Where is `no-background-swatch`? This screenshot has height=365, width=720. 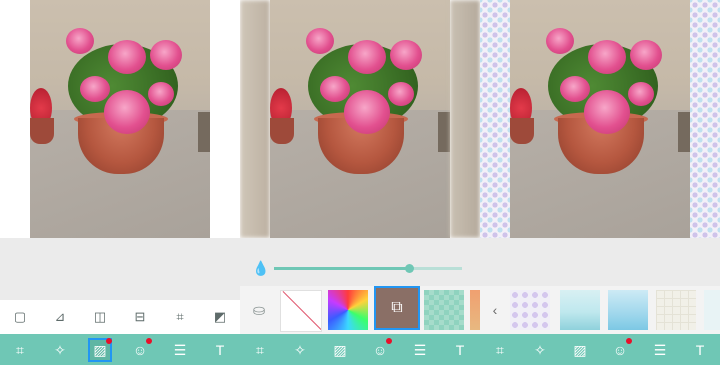 no-background-swatch is located at coordinates (301, 311).